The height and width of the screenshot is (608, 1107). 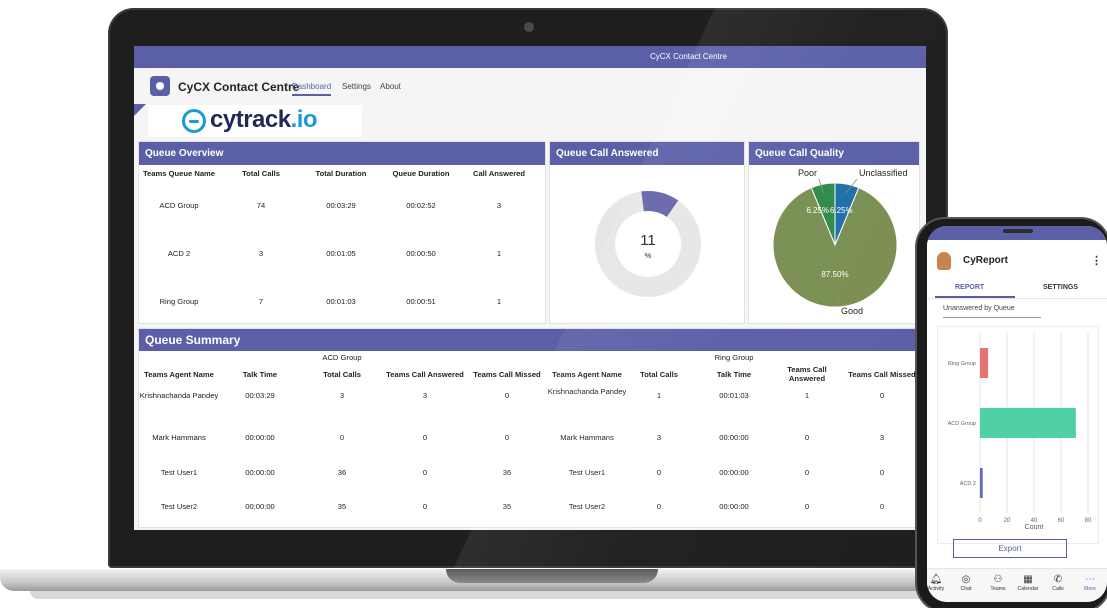 I want to click on nav-activity: 🔔︎ Activity, so click(x=939, y=582).